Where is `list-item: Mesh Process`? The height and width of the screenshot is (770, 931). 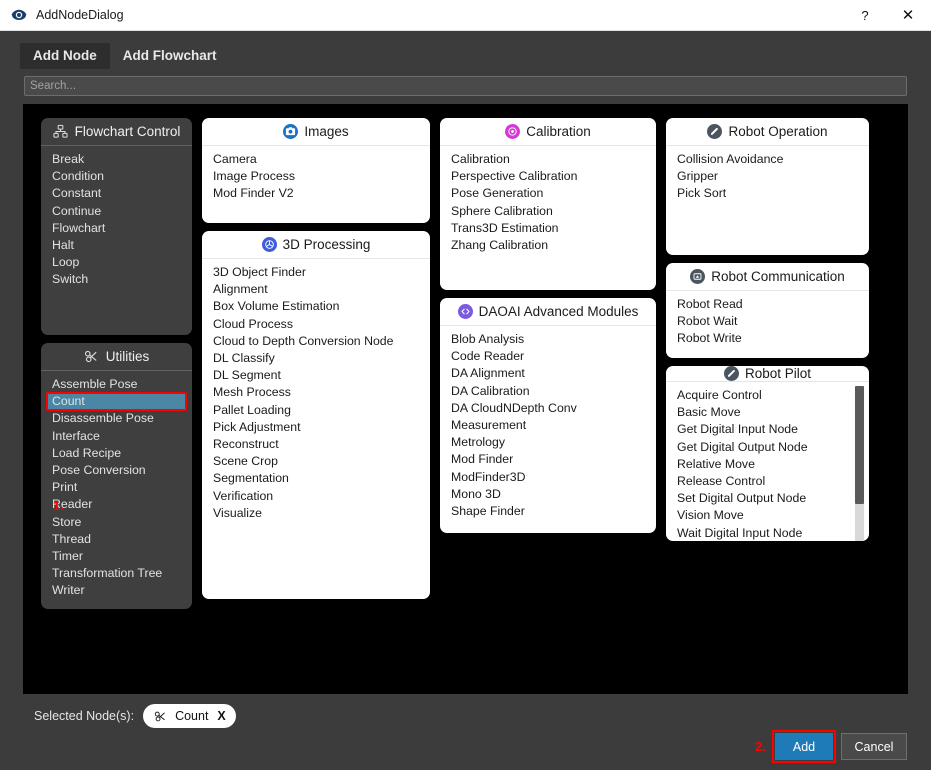 list-item: Mesh Process is located at coordinates (316, 392).